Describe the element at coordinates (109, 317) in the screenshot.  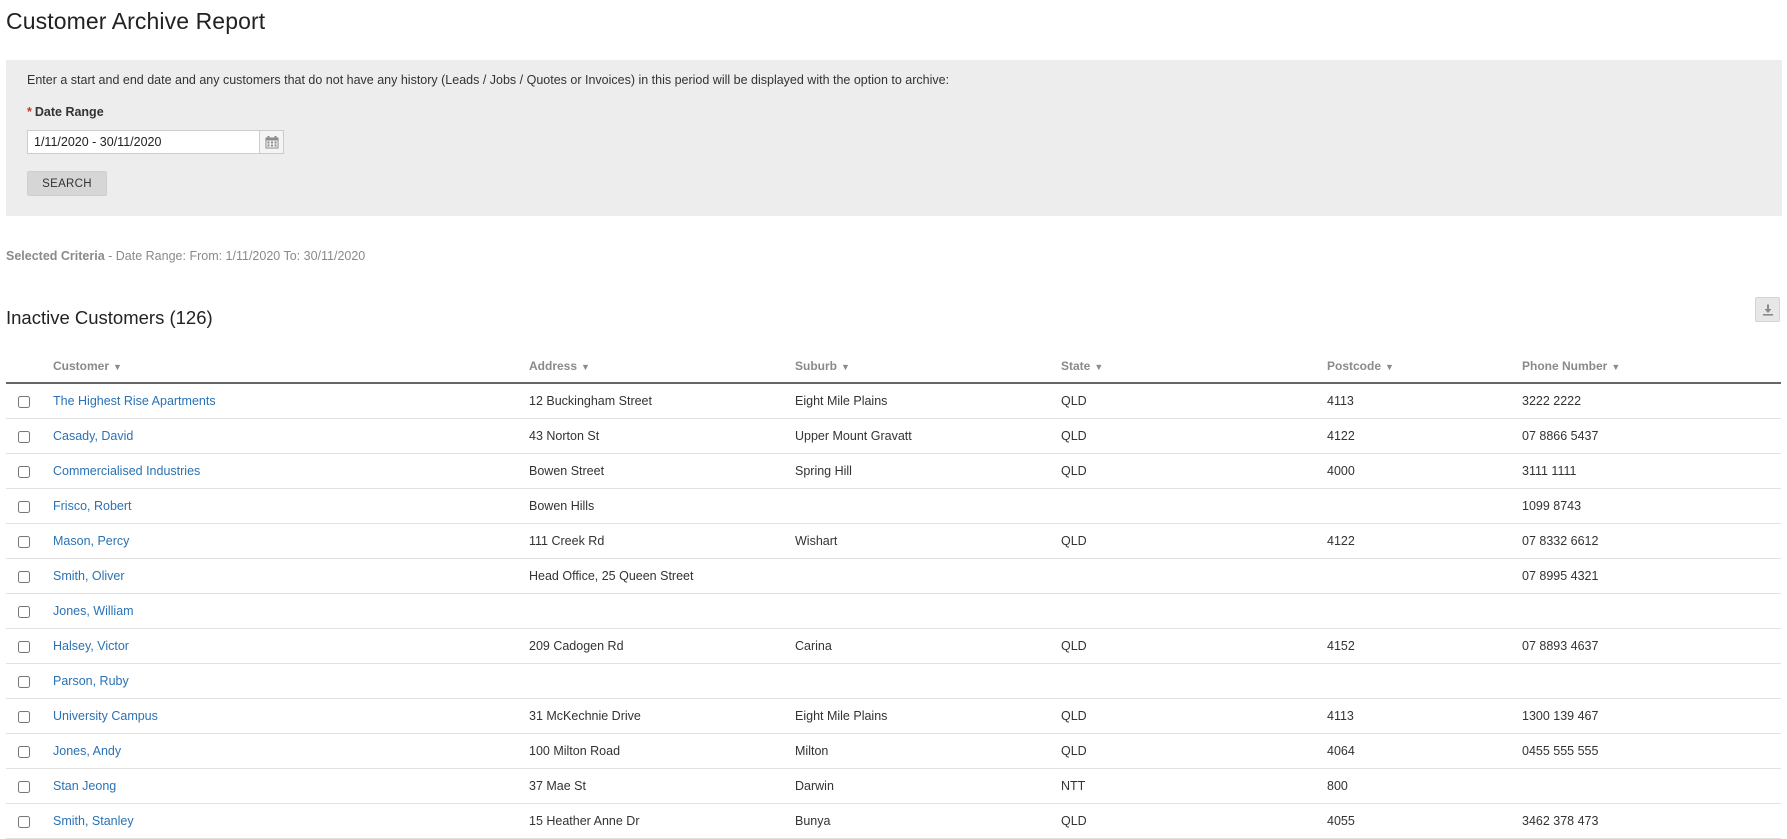
I see `section-title: Inactive Customers (126)` at that location.